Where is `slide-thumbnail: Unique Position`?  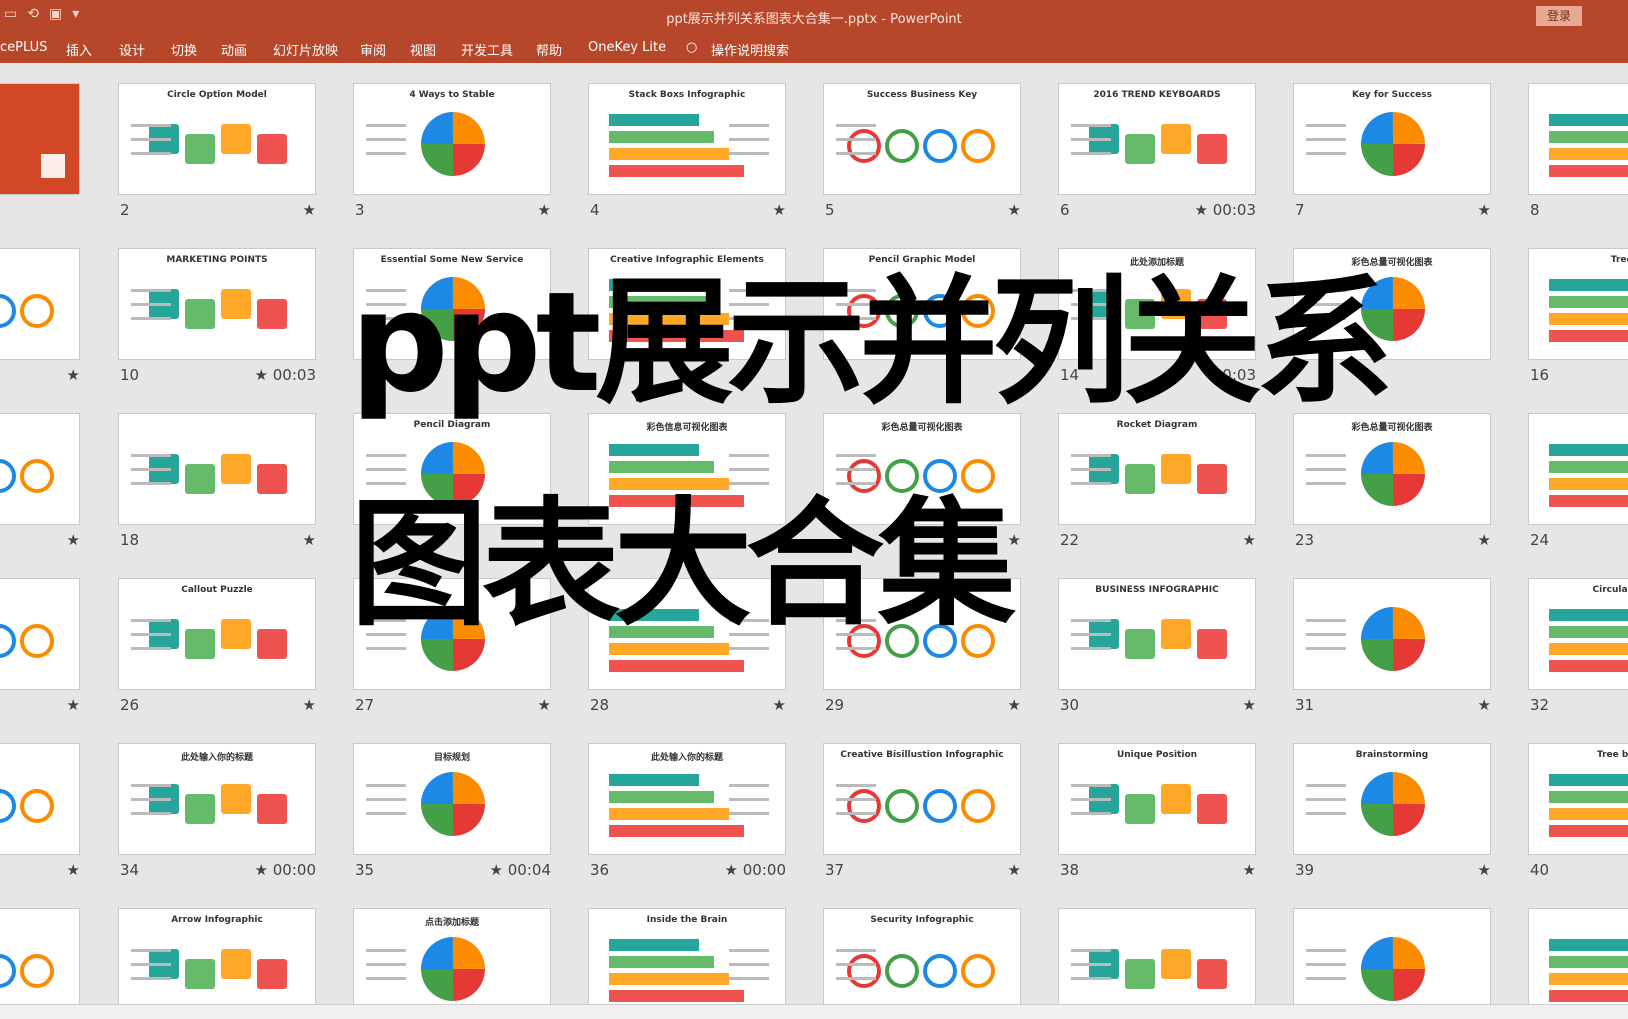
slide-thumbnail: Unique Position is located at coordinates (1157, 799).